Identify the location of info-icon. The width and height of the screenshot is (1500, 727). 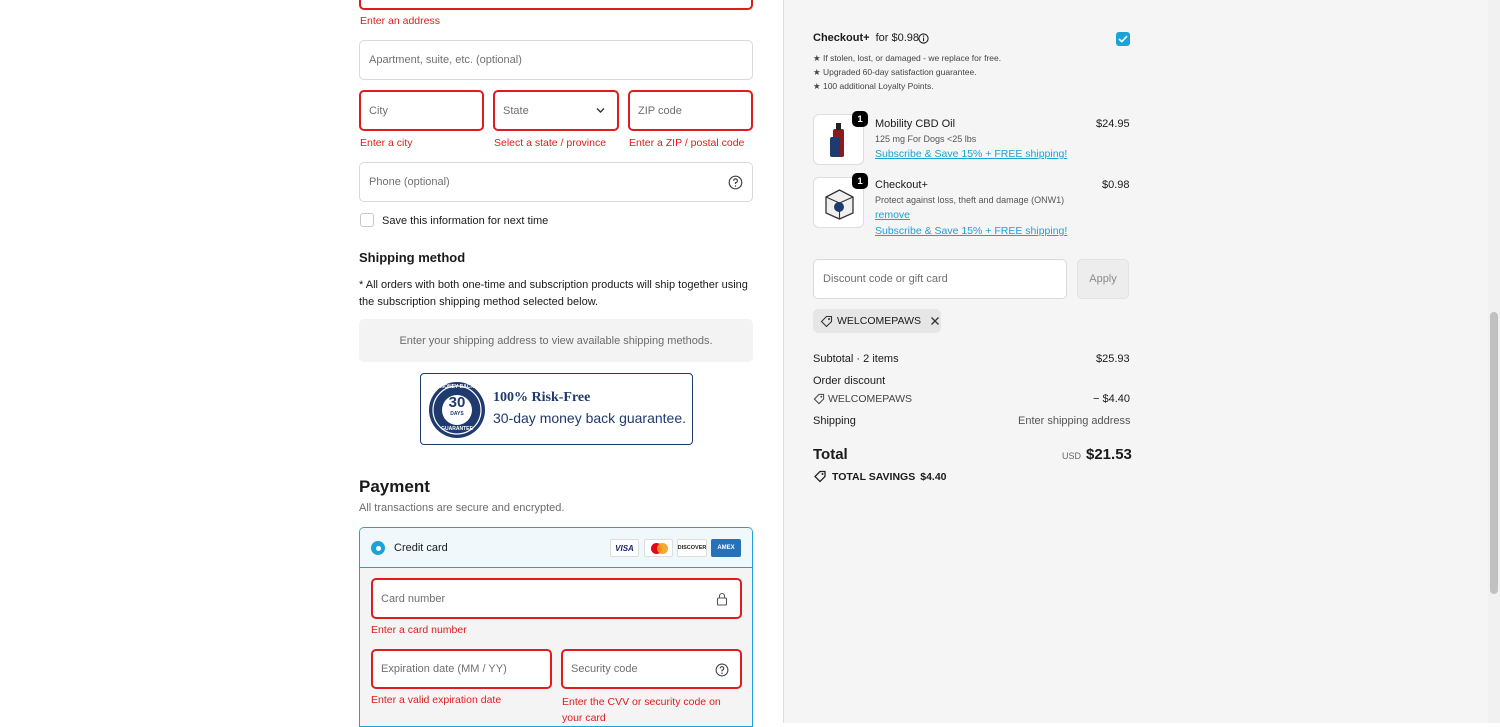
(923, 38).